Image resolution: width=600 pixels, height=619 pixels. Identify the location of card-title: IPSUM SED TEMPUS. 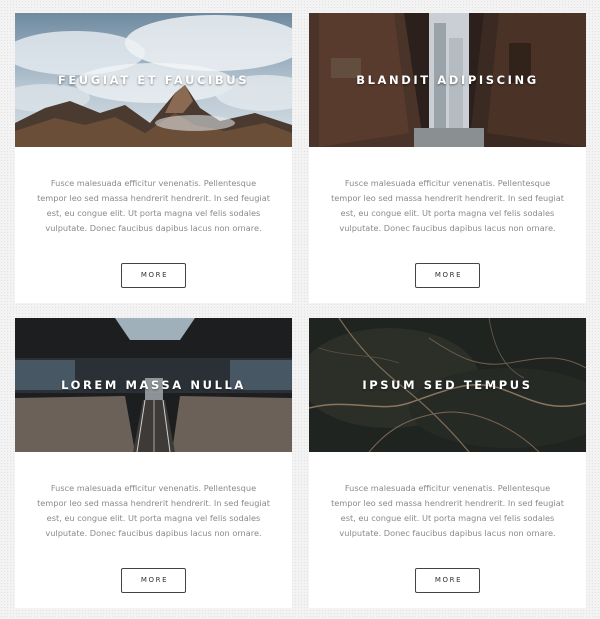
(447, 385).